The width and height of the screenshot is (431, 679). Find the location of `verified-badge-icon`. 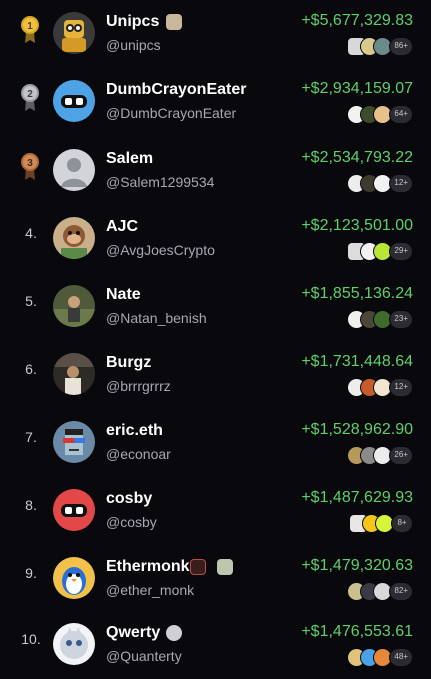

verified-badge-icon is located at coordinates (174, 22).